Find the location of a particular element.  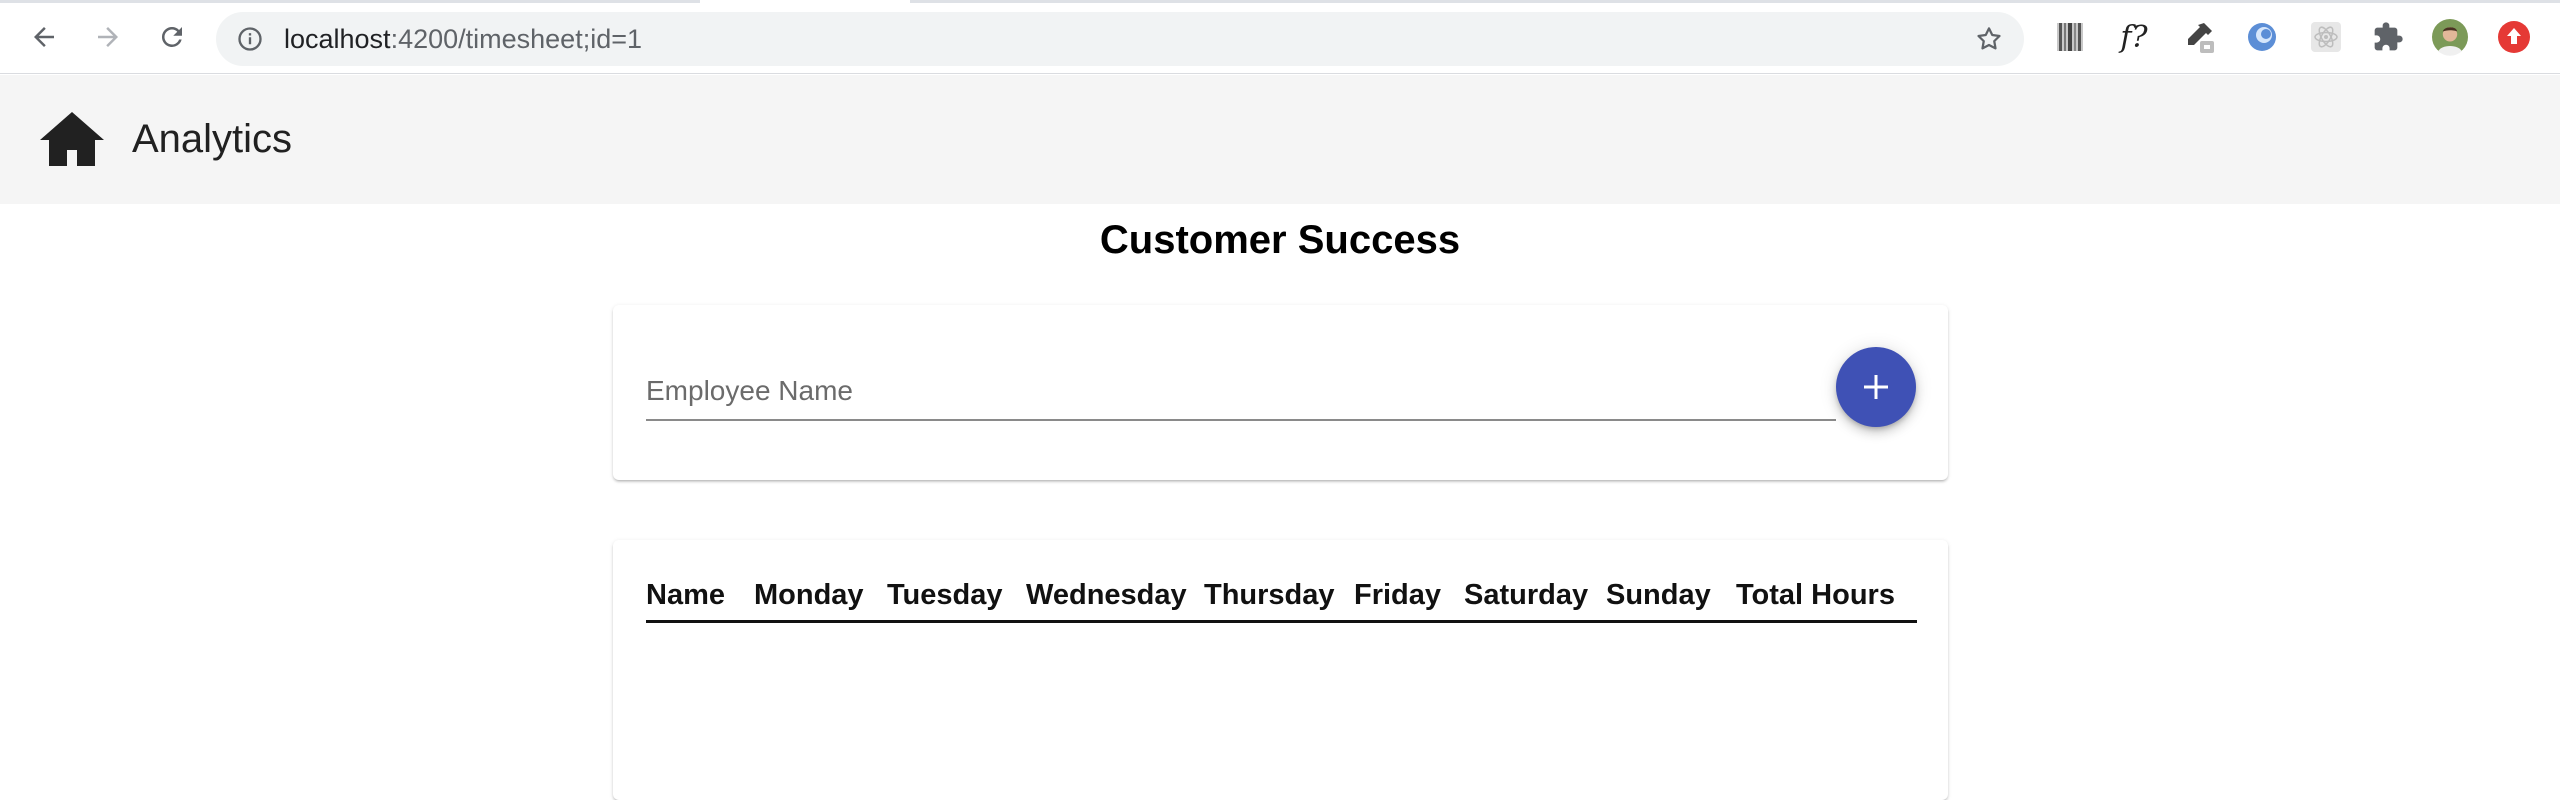

browser-toolbar: localhost:4200/timesheet;id=1 f? is located at coordinates (1280, 37).